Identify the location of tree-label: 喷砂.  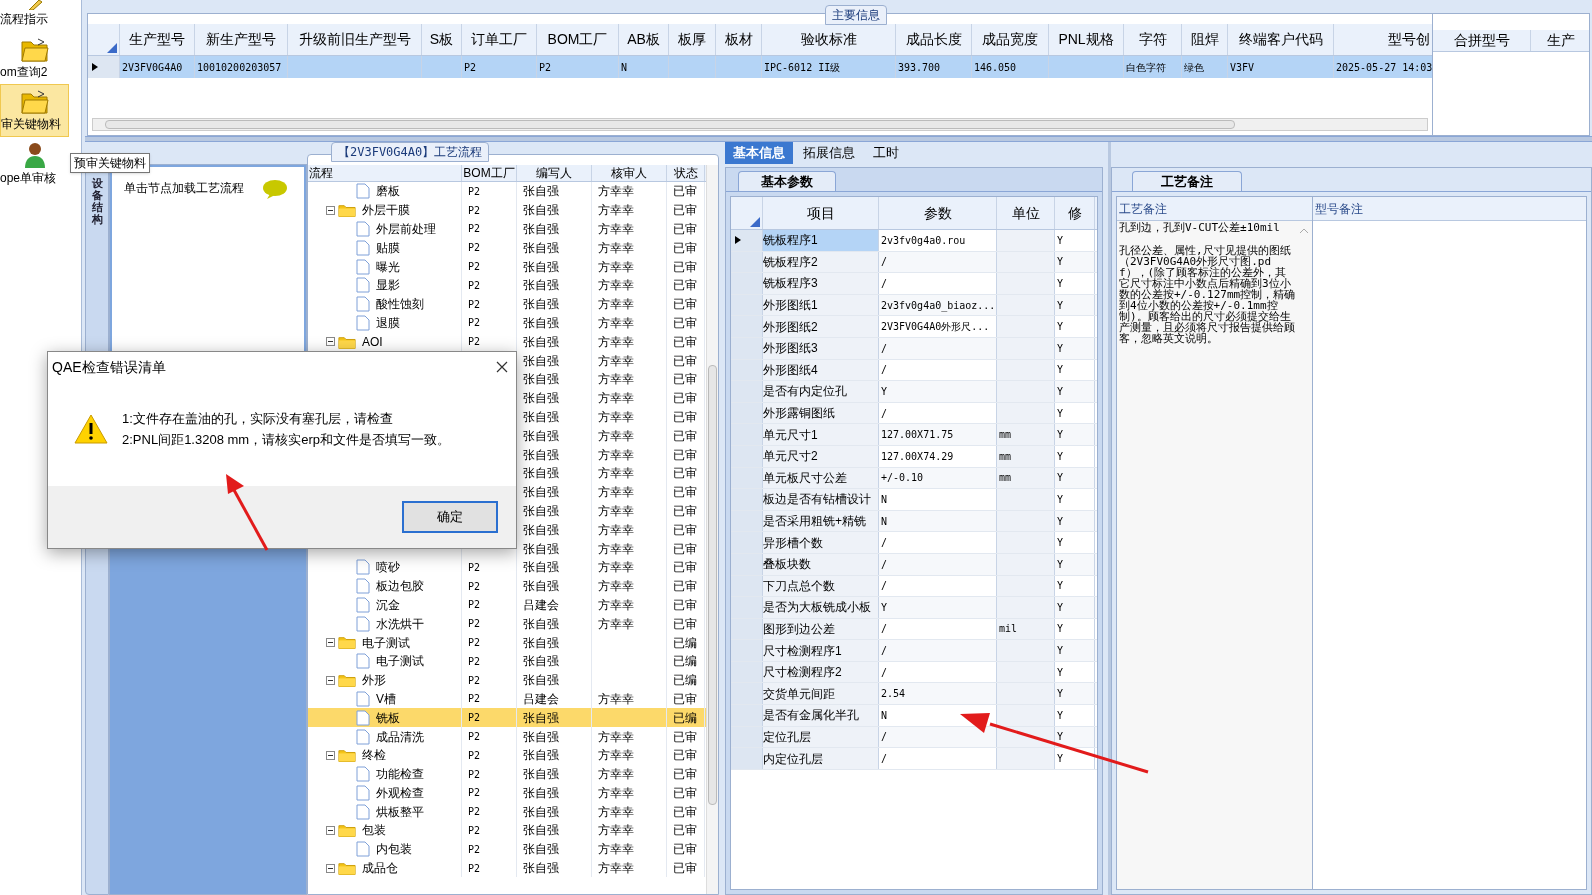
(388, 568).